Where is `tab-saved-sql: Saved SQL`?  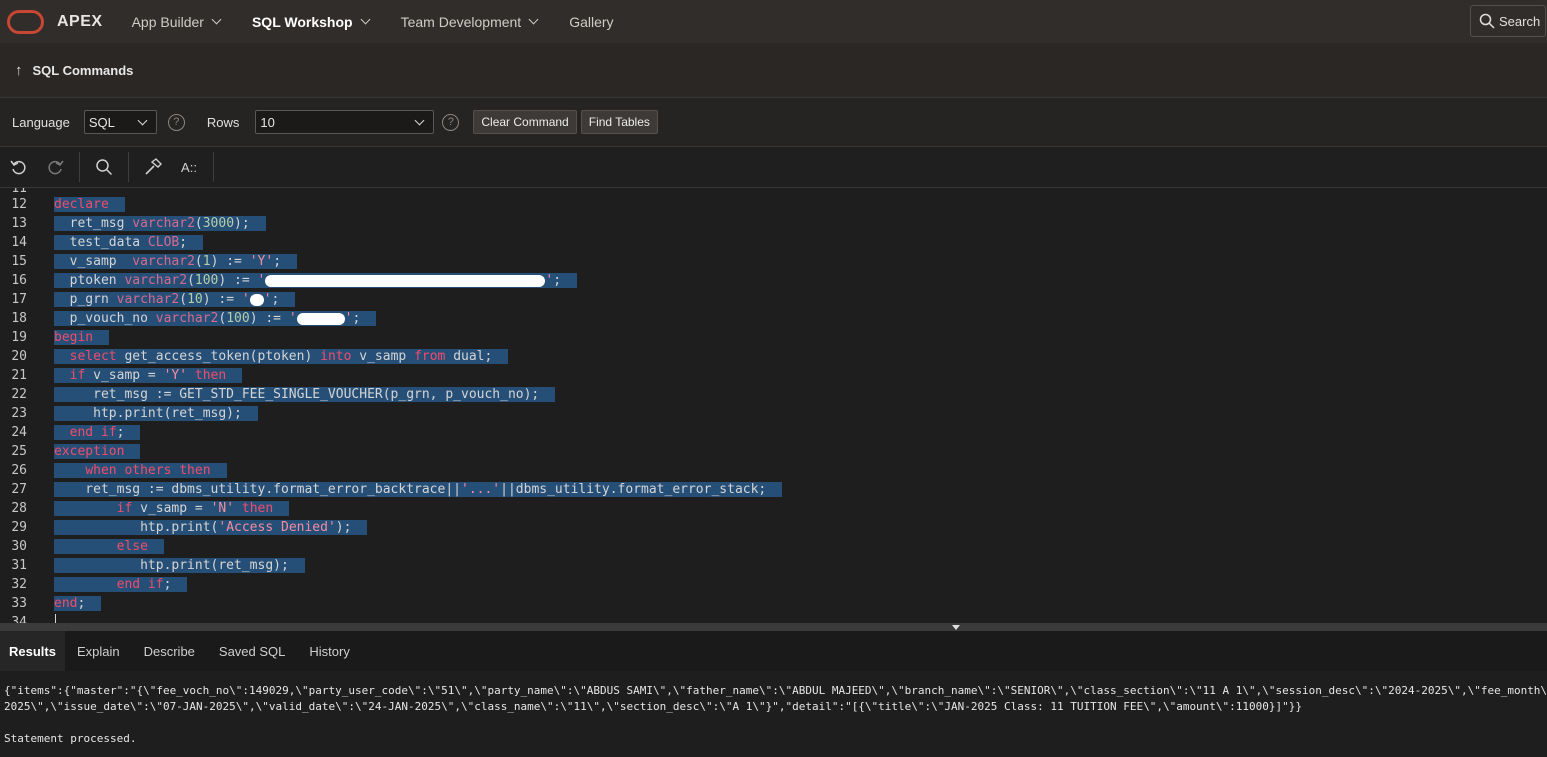
tab-saved-sql: Saved SQL is located at coordinates (252, 651).